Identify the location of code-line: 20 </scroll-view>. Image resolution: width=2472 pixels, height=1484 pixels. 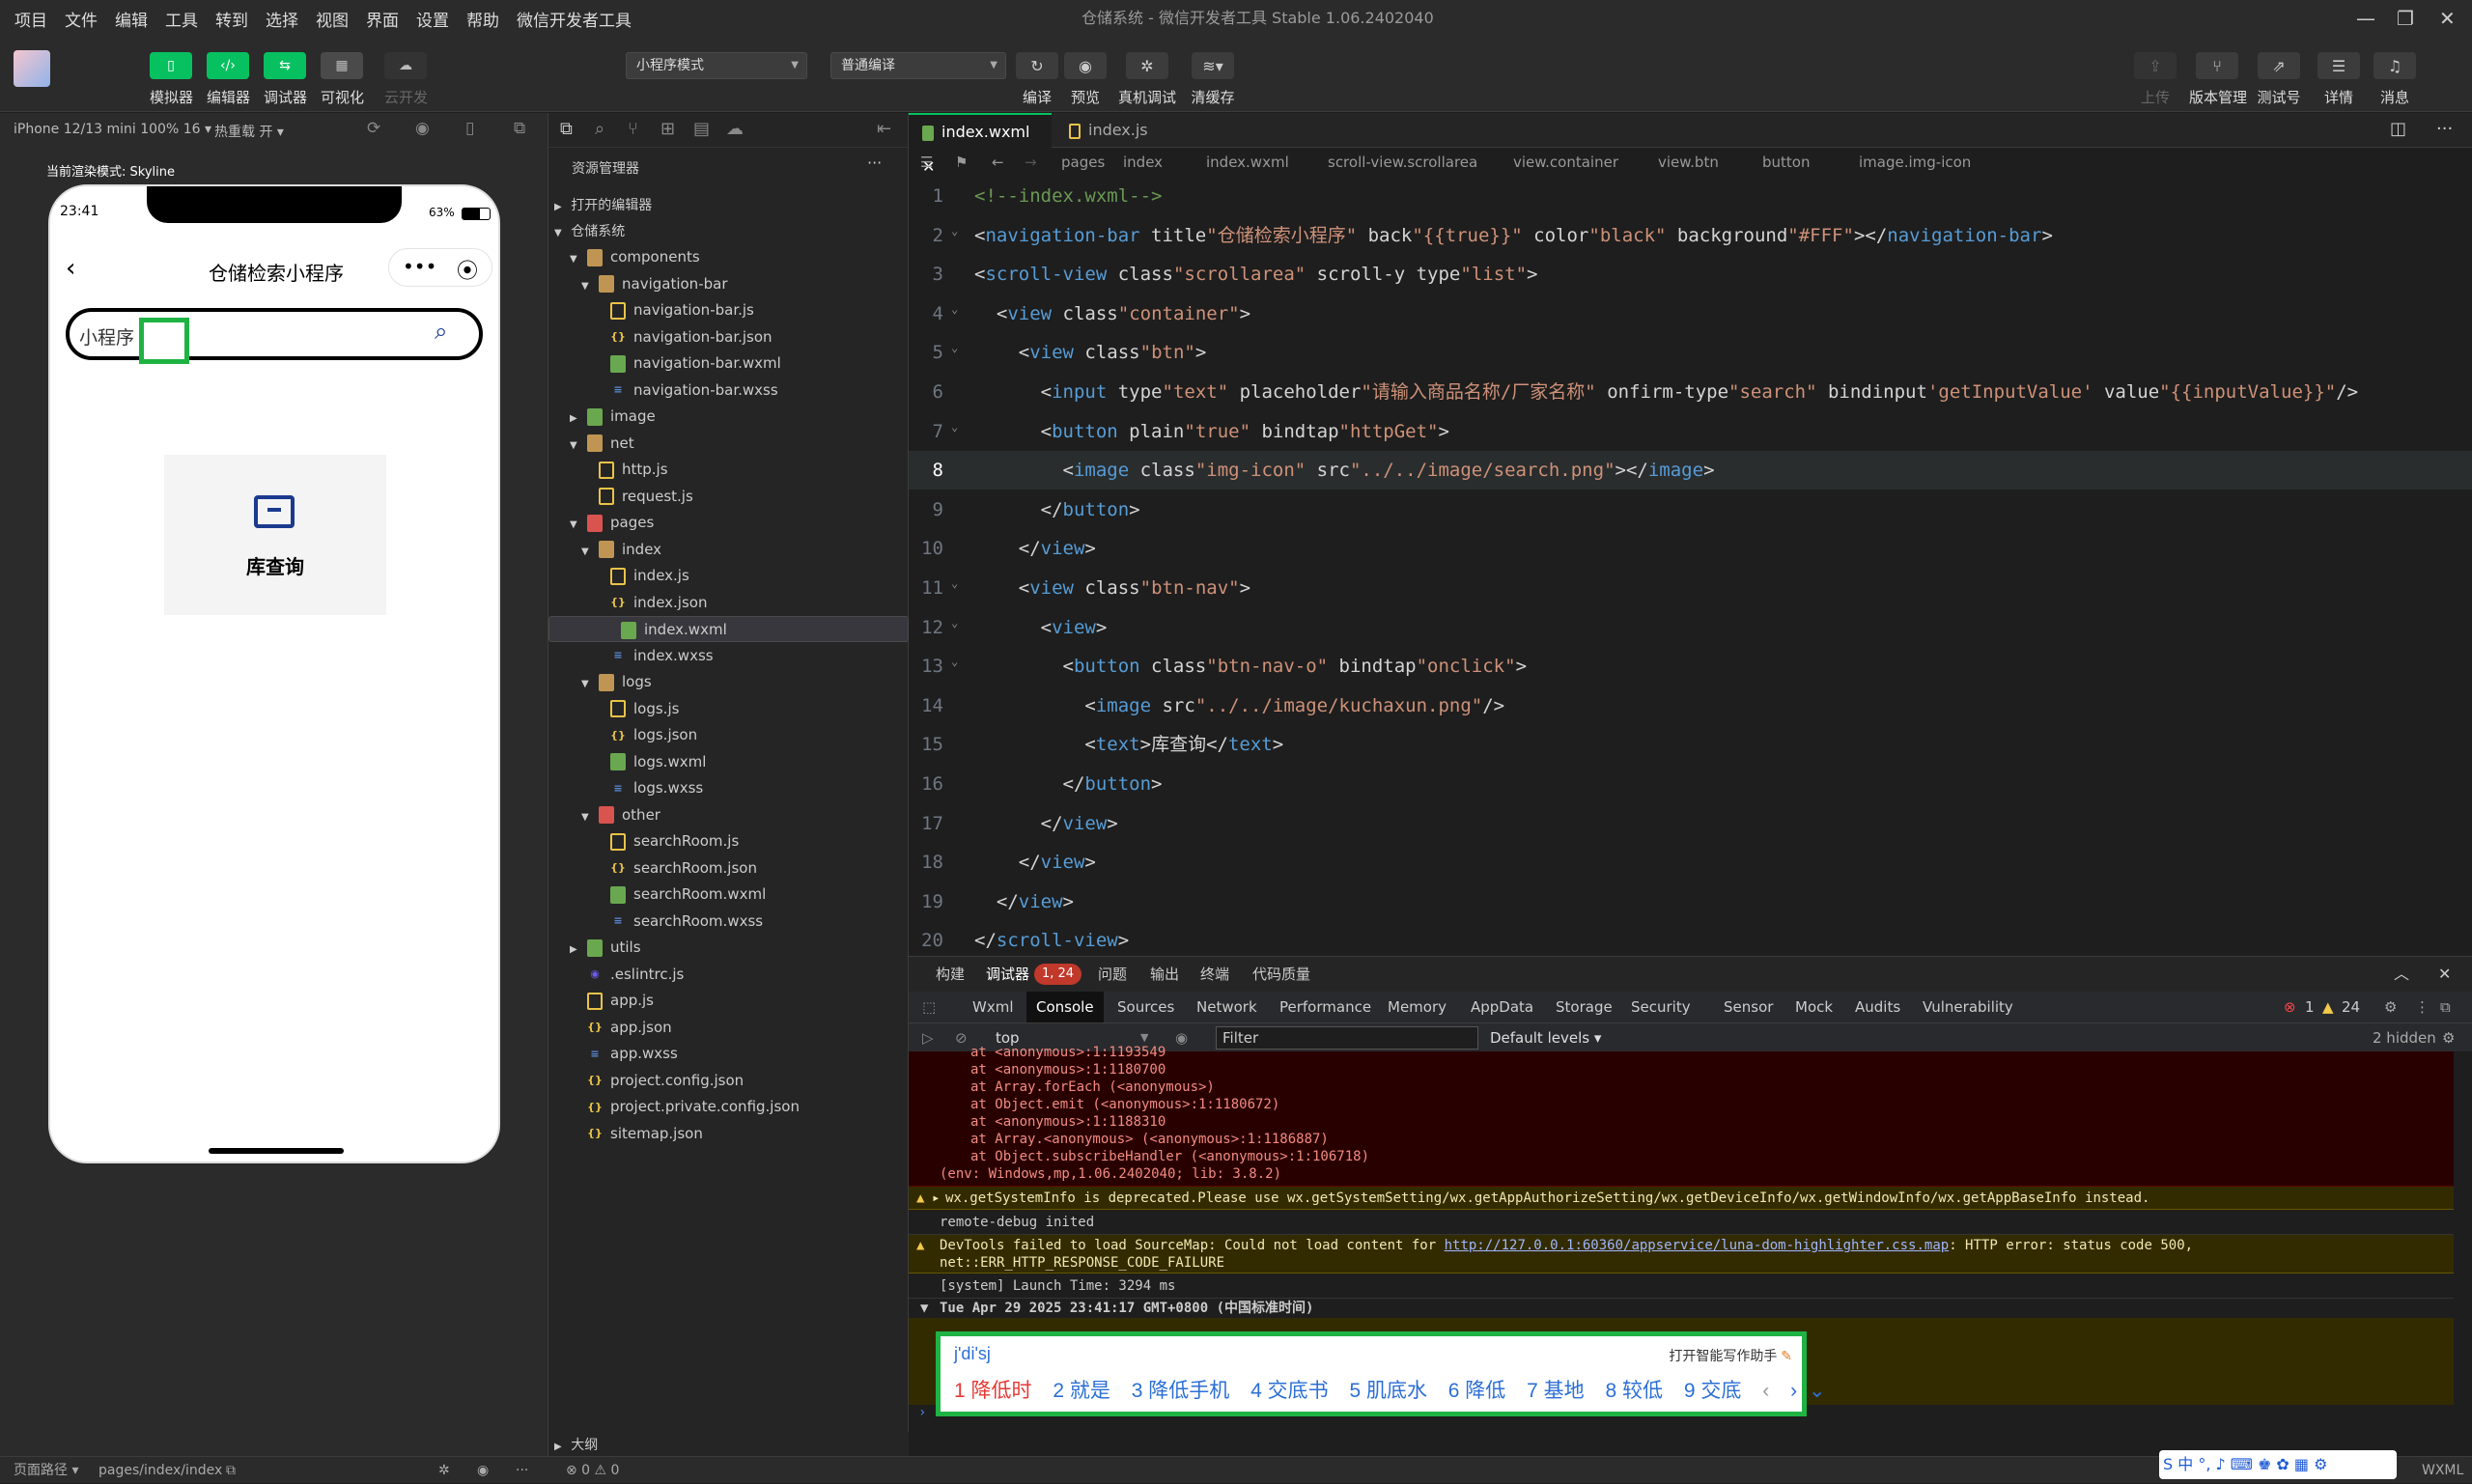
(1690, 941).